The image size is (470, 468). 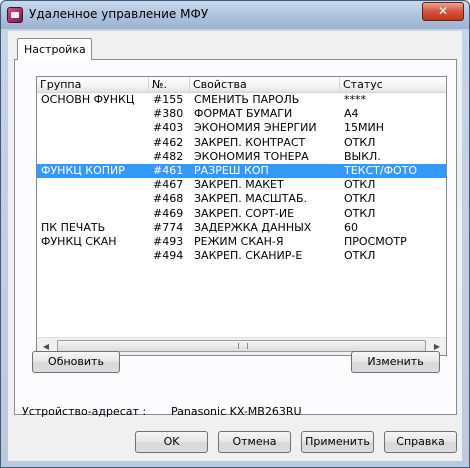 What do you see at coordinates (168, 99) in the screenshot?
I see `cell-number: #155` at bounding box center [168, 99].